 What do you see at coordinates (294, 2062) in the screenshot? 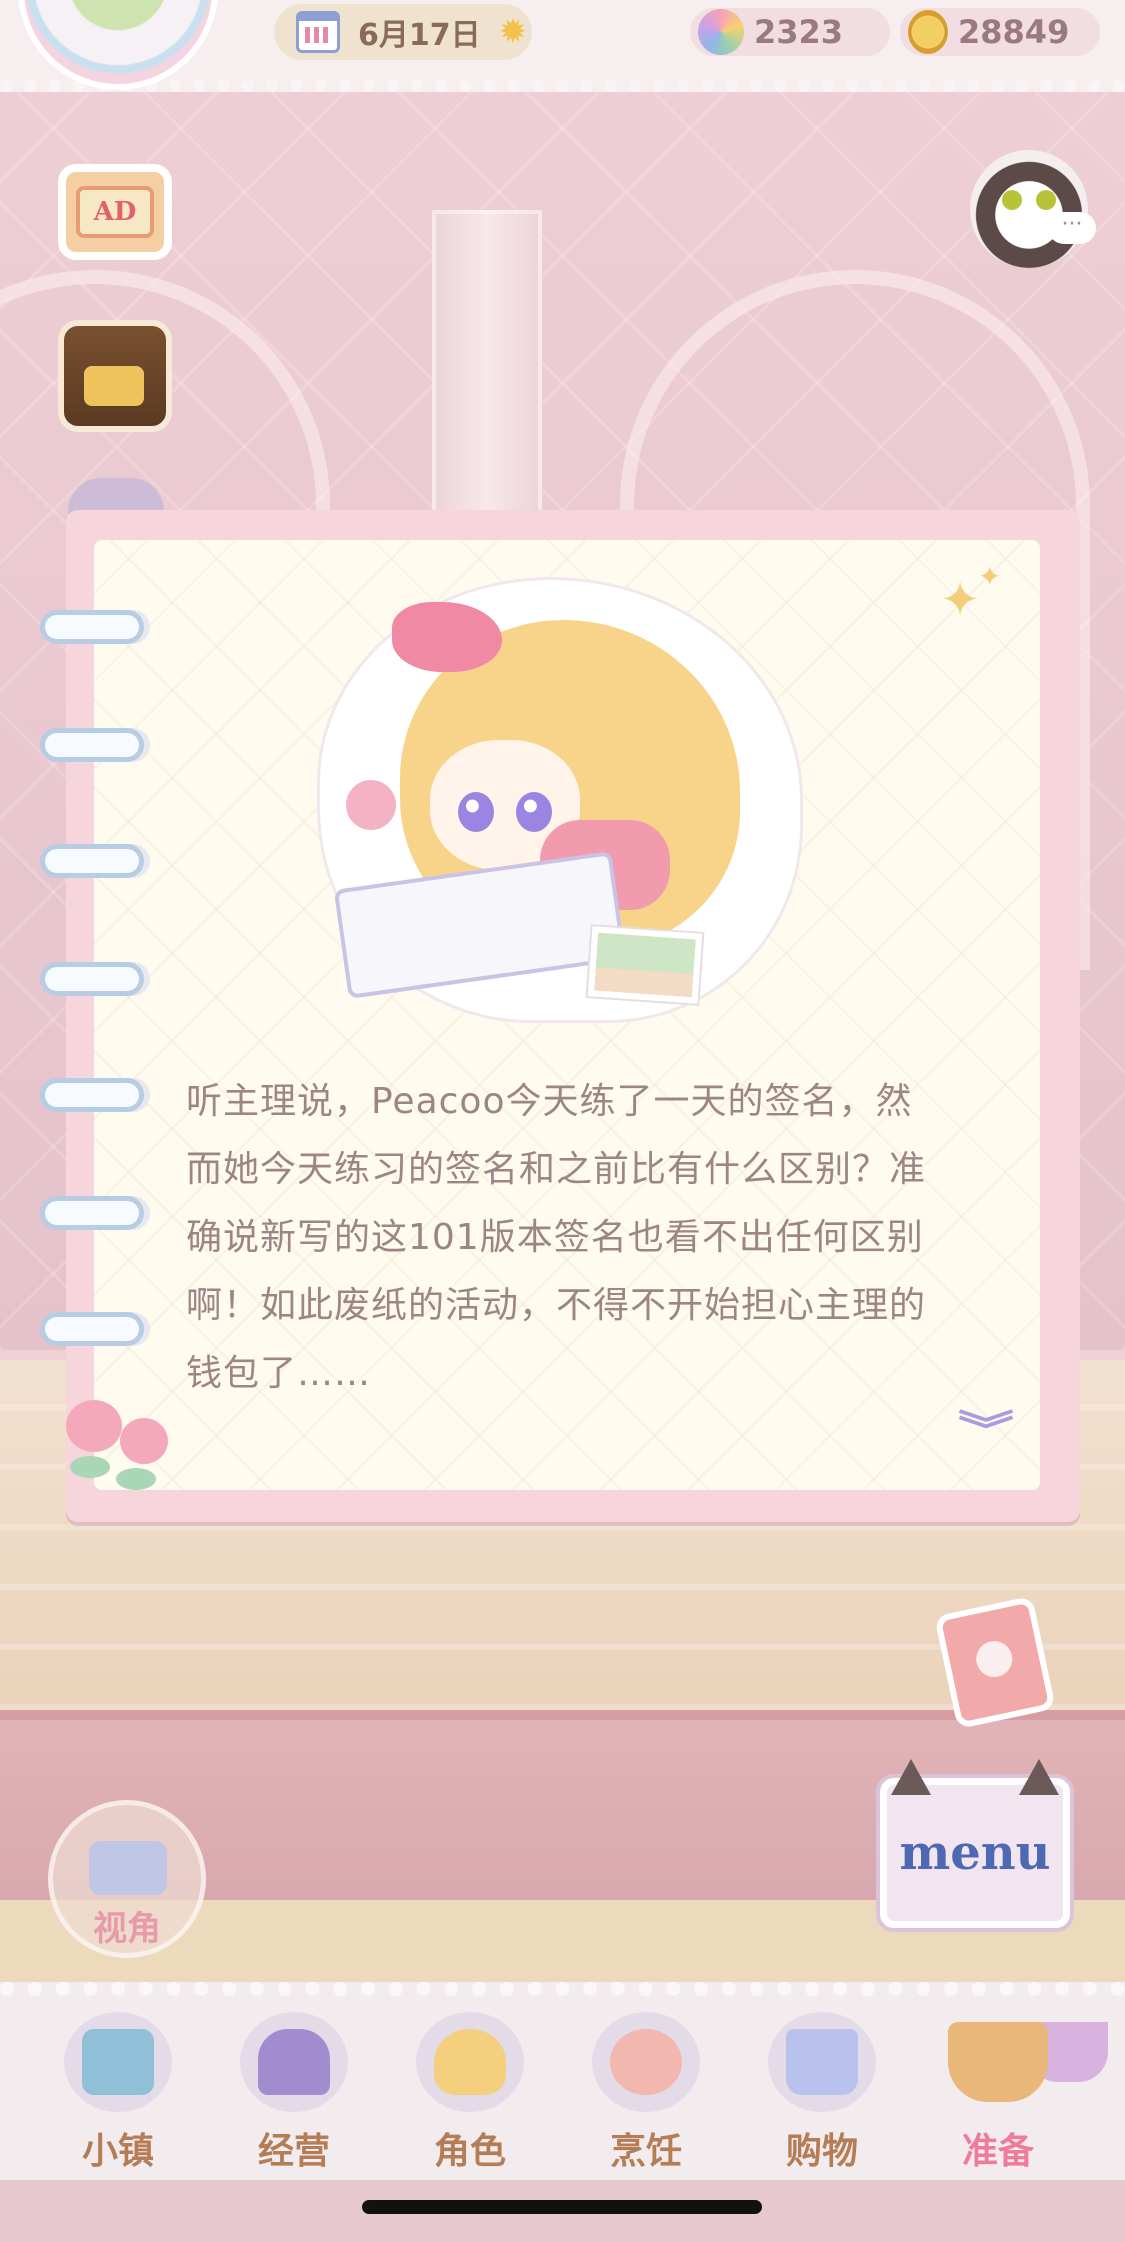
I see `shop-lock-icon` at bounding box center [294, 2062].